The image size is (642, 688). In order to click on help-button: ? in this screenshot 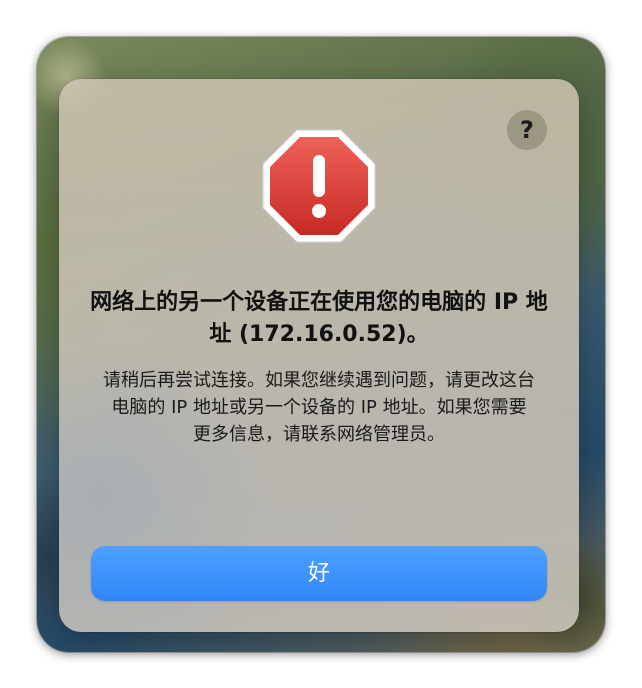, I will do `click(527, 130)`.